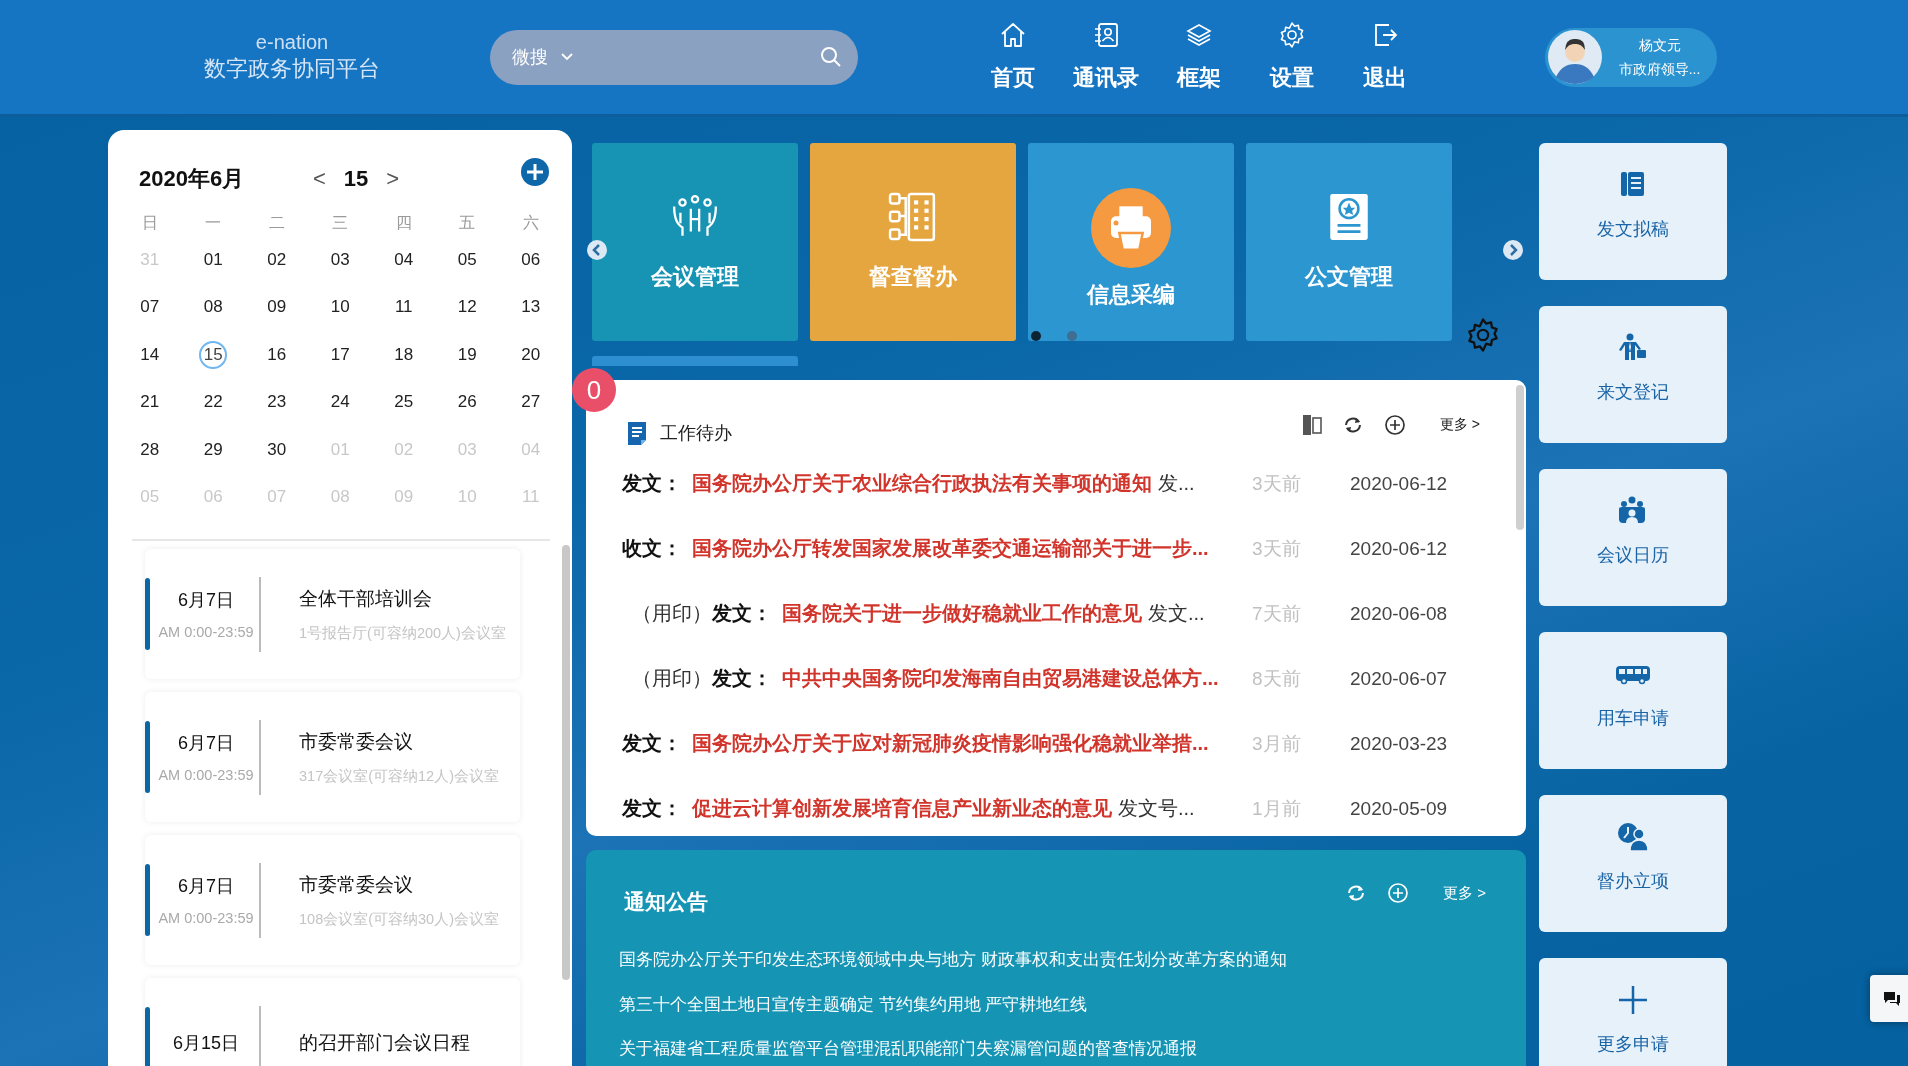 The image size is (1908, 1066). Describe the element at coordinates (953, 960) in the screenshot. I see `notice-link: 国务院办公厅关于印发生态环境领域中央与地方 财政事权和支出责任划分改革方案的通知` at that location.